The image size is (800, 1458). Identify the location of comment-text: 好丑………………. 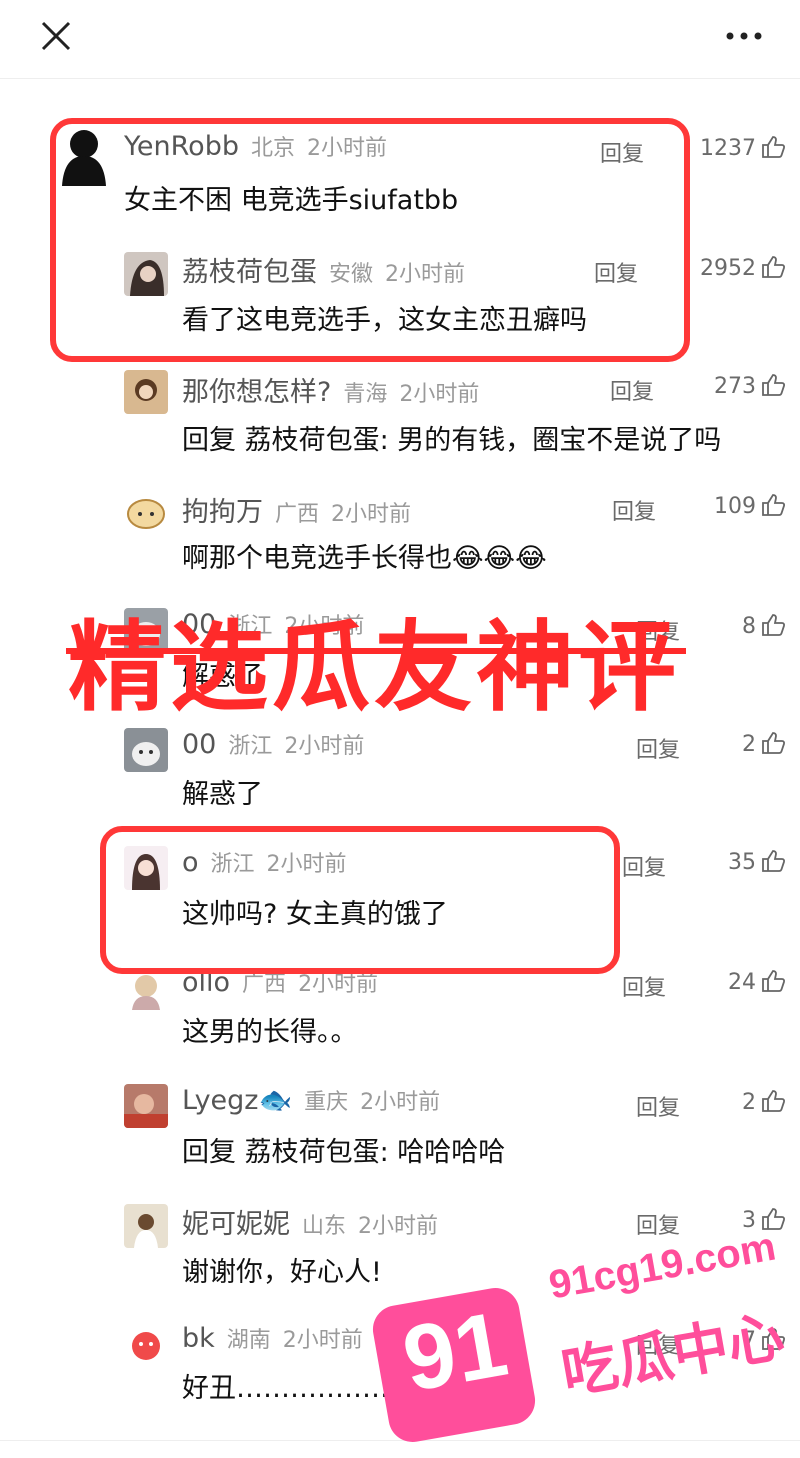
(290, 1388).